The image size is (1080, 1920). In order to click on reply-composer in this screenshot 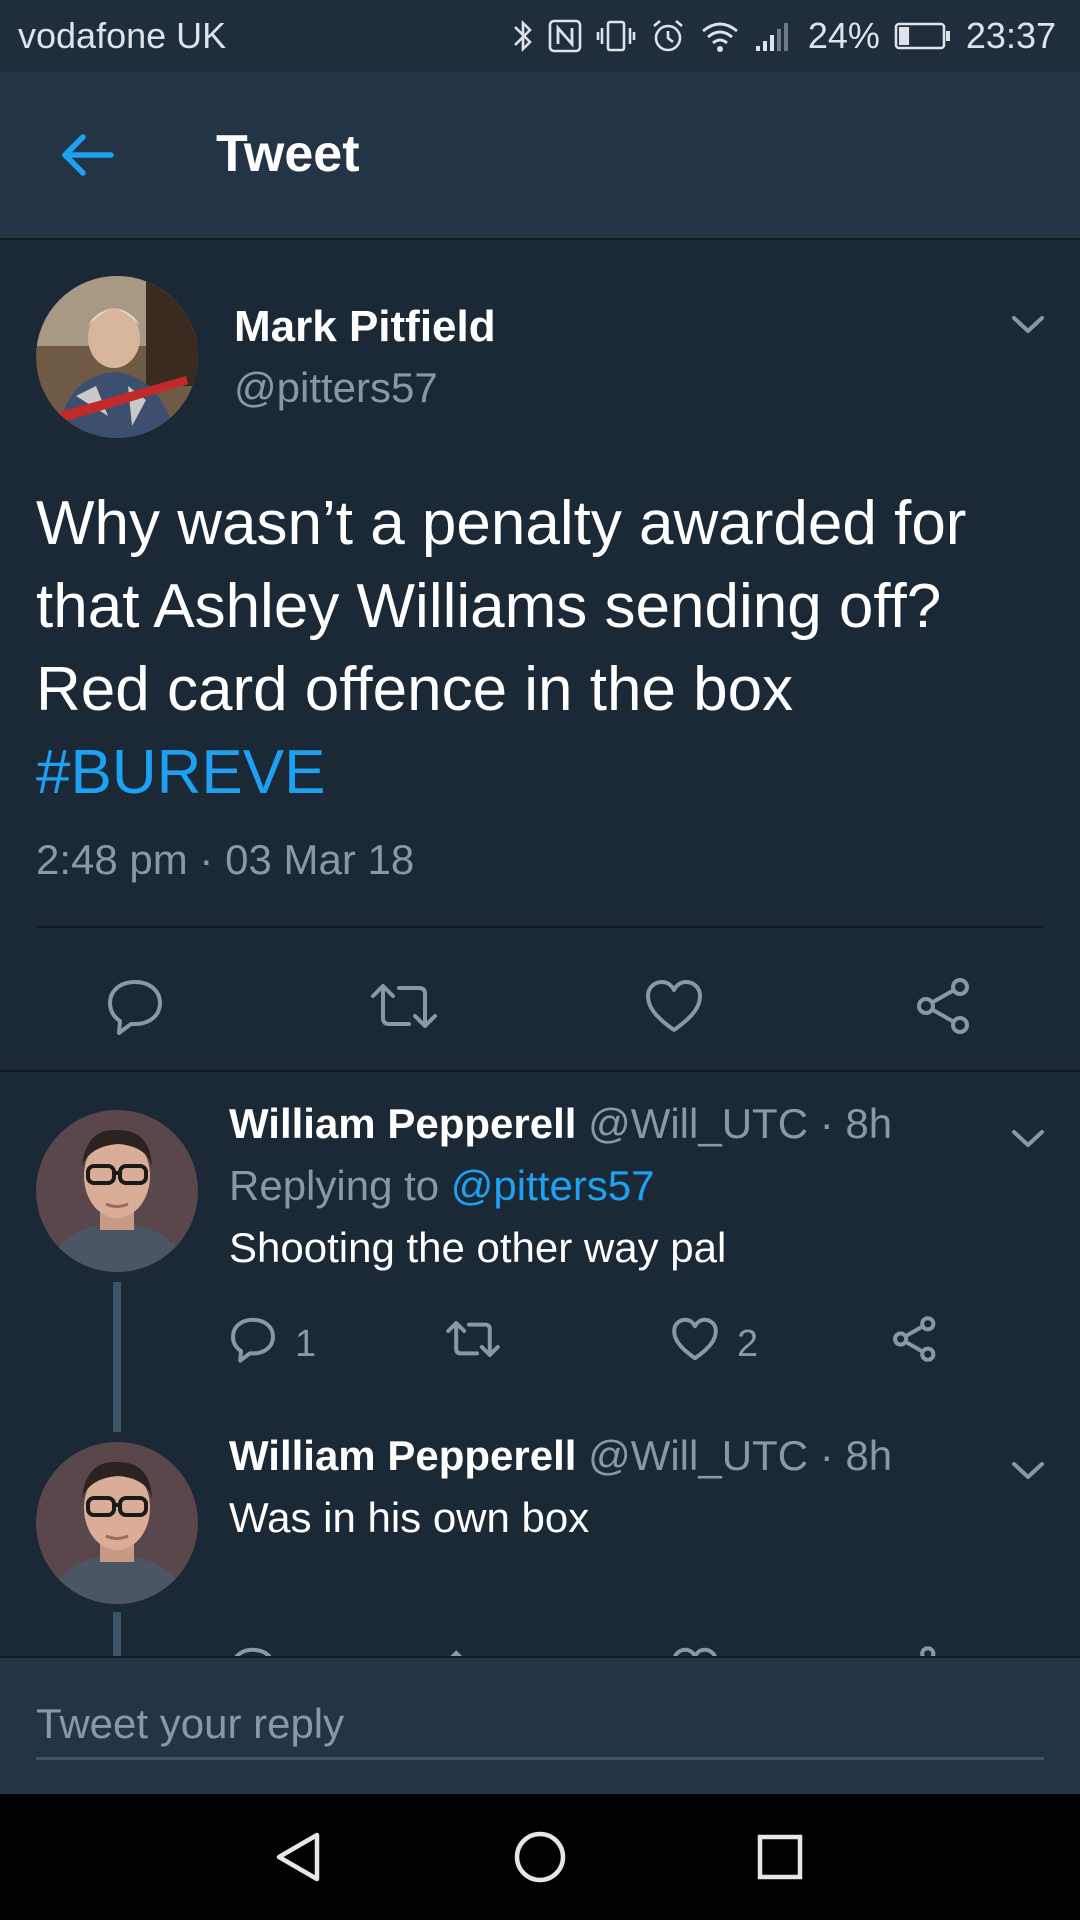, I will do `click(540, 1725)`.